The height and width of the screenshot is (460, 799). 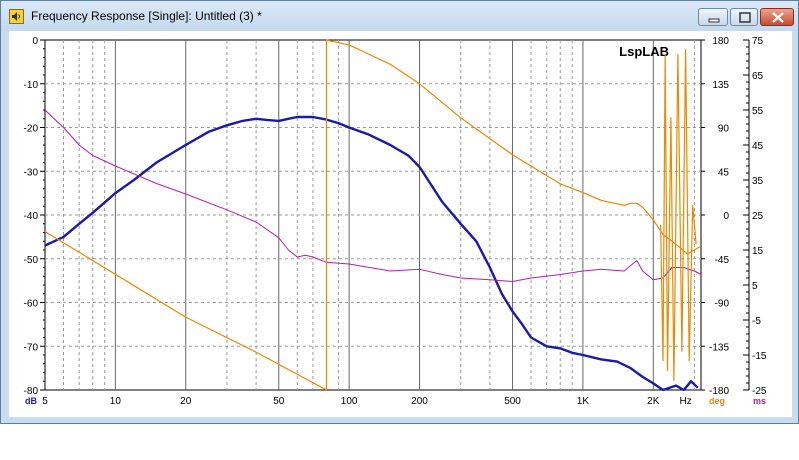 I want to click on x-tick-label: 10, so click(x=116, y=401).